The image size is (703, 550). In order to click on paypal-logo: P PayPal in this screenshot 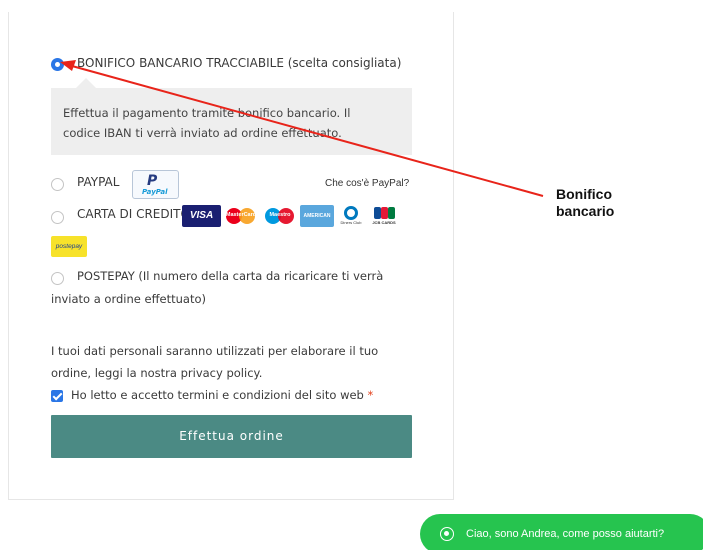, I will do `click(155, 184)`.